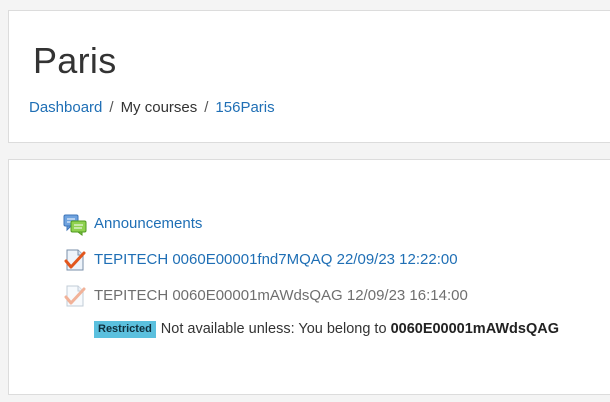  Describe the element at coordinates (273, 329) in the screenshot. I see `restriction-text: Not available unless: You belong to` at that location.